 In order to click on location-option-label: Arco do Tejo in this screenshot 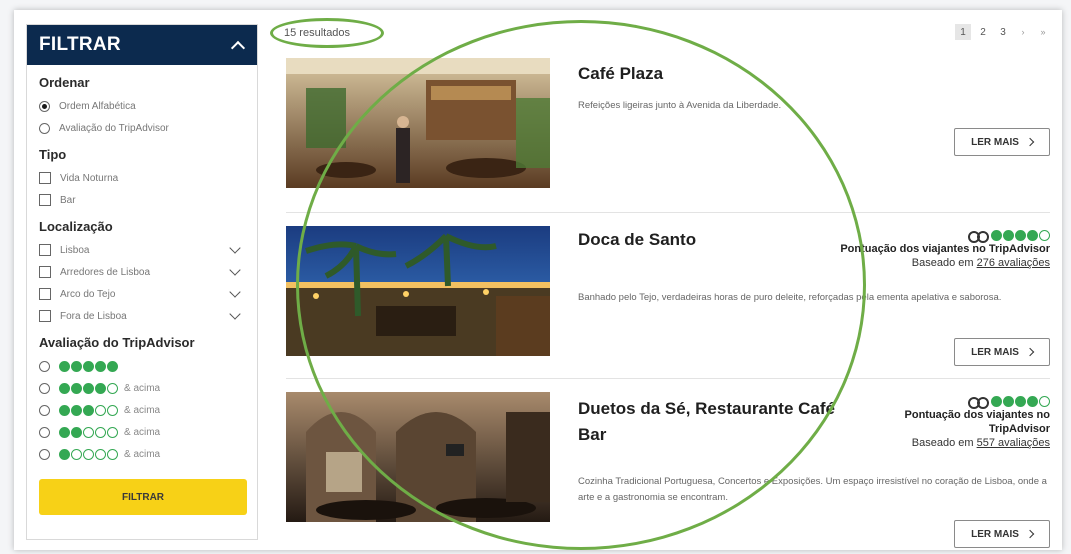, I will do `click(88, 294)`.